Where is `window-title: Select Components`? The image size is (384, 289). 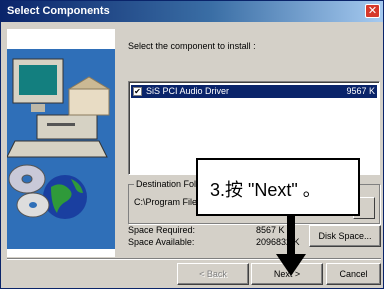
window-title: Select Components is located at coordinates (58, 11).